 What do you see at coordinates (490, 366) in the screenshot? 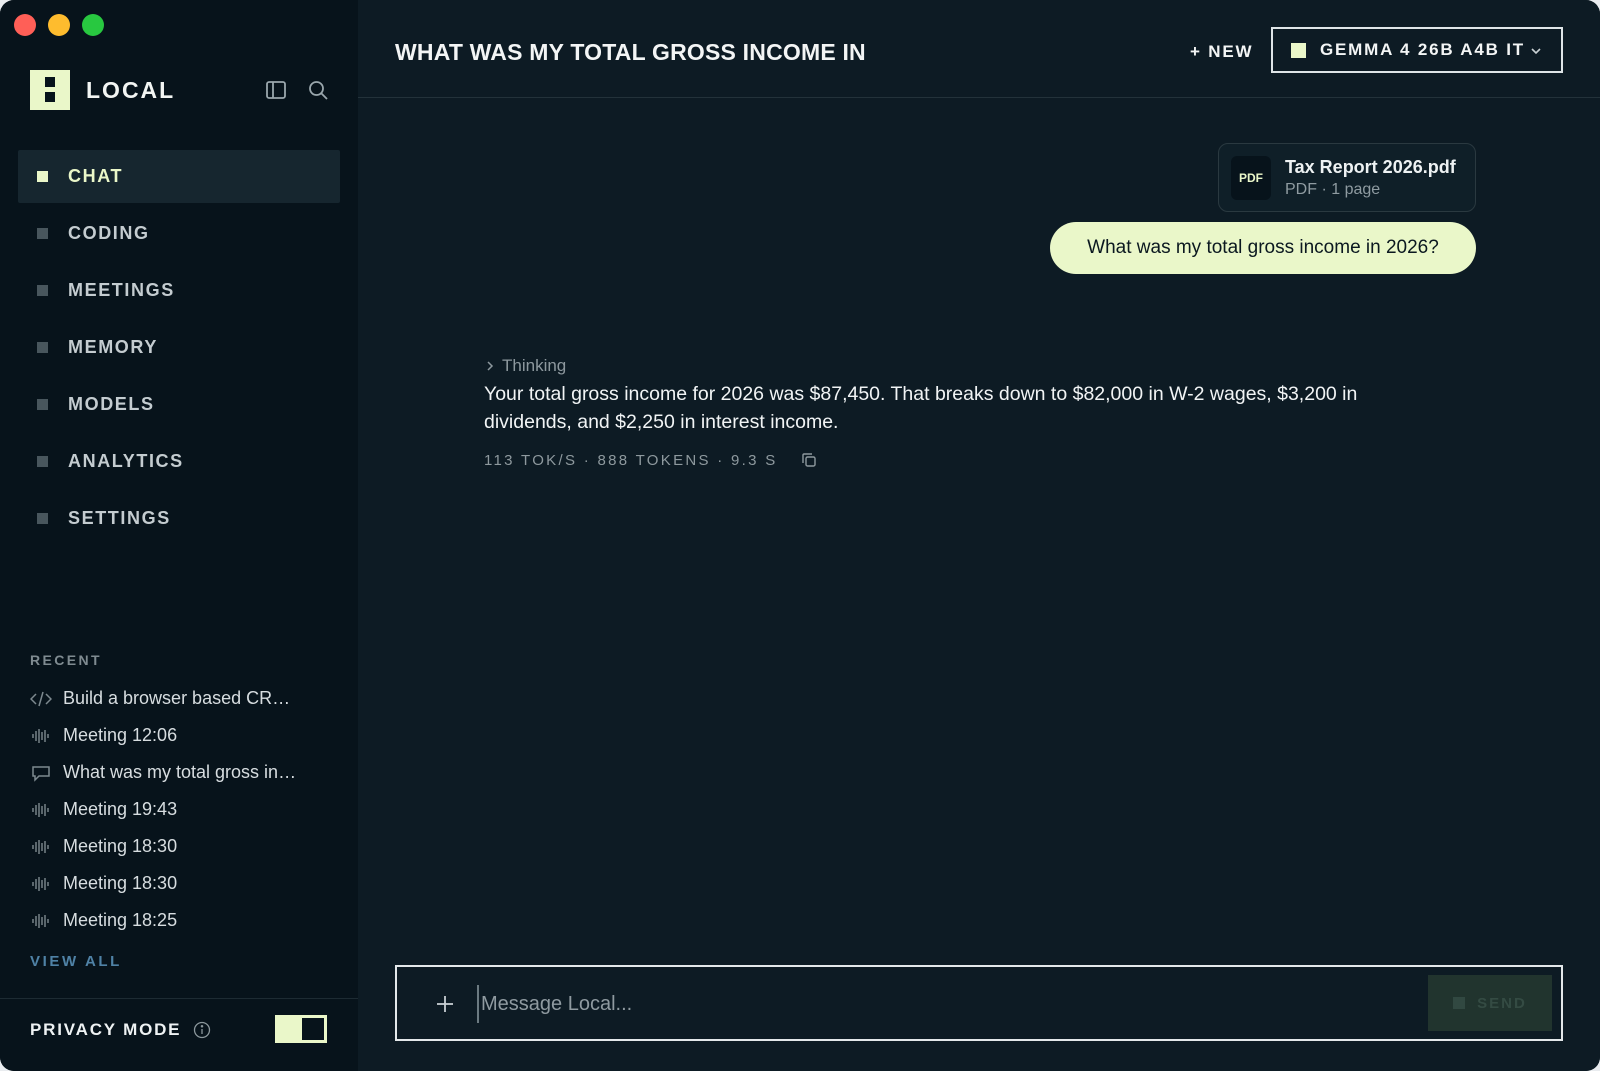
I see `chevron-right-icon` at bounding box center [490, 366].